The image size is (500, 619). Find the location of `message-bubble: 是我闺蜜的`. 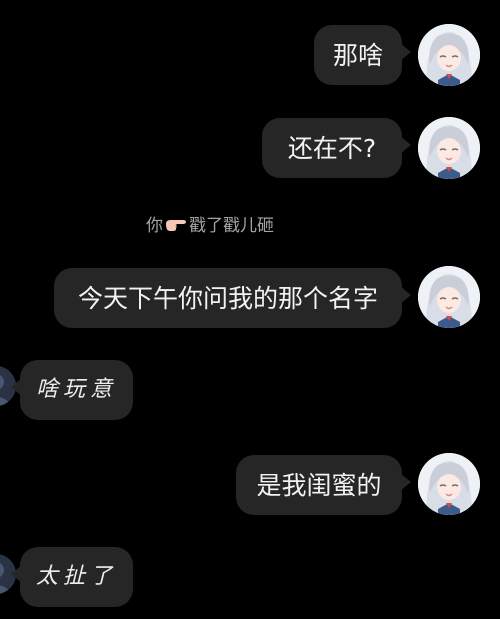

message-bubble: 是我闺蜜的 is located at coordinates (323, 485).